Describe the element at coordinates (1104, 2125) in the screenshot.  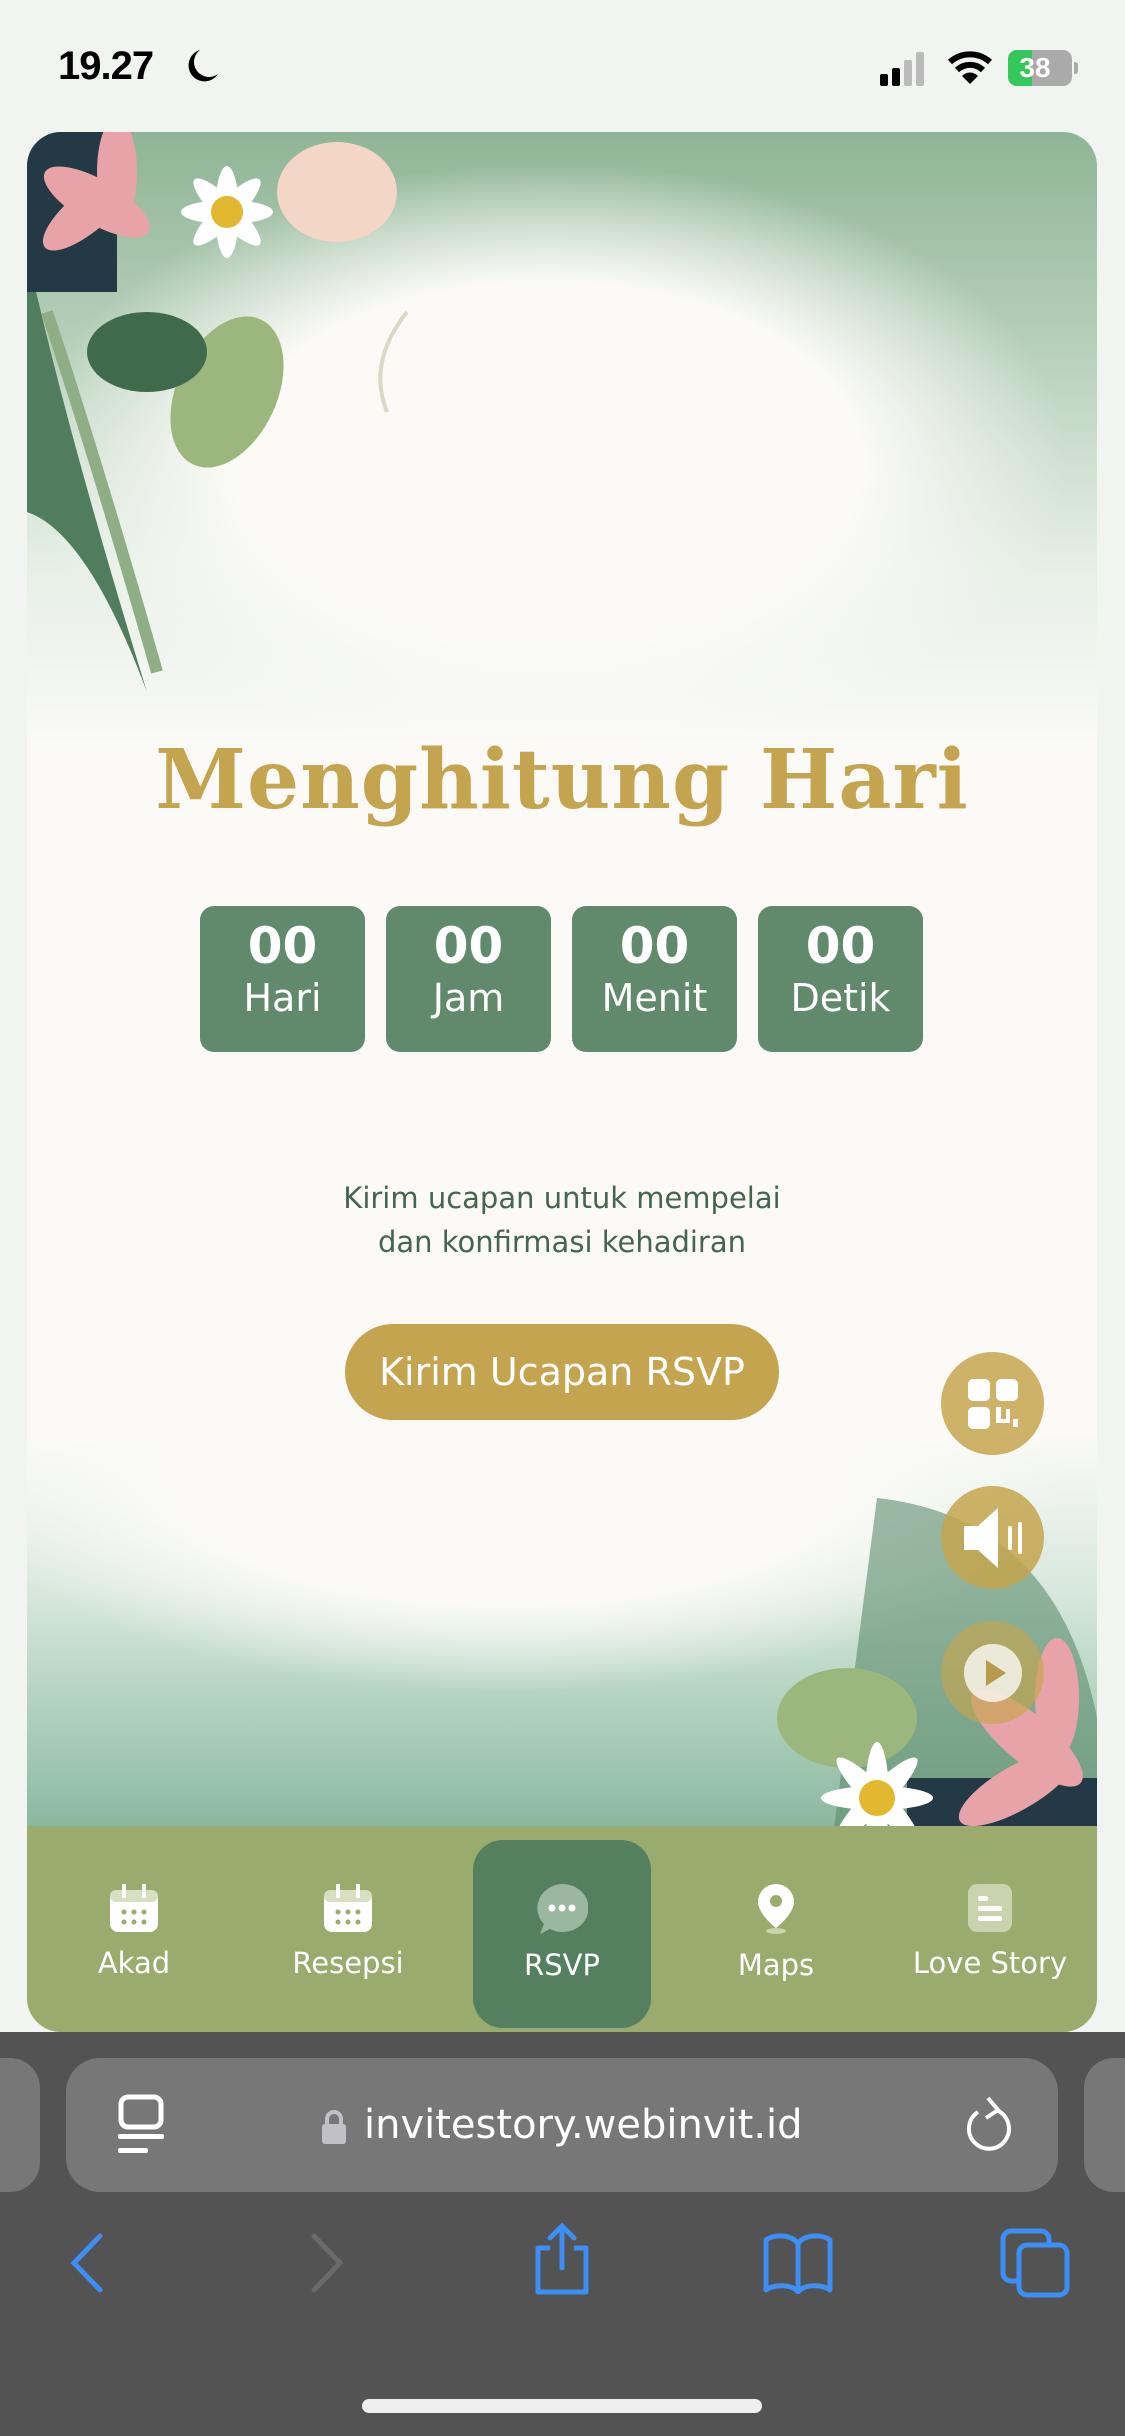
I see `next-tab-pill` at that location.